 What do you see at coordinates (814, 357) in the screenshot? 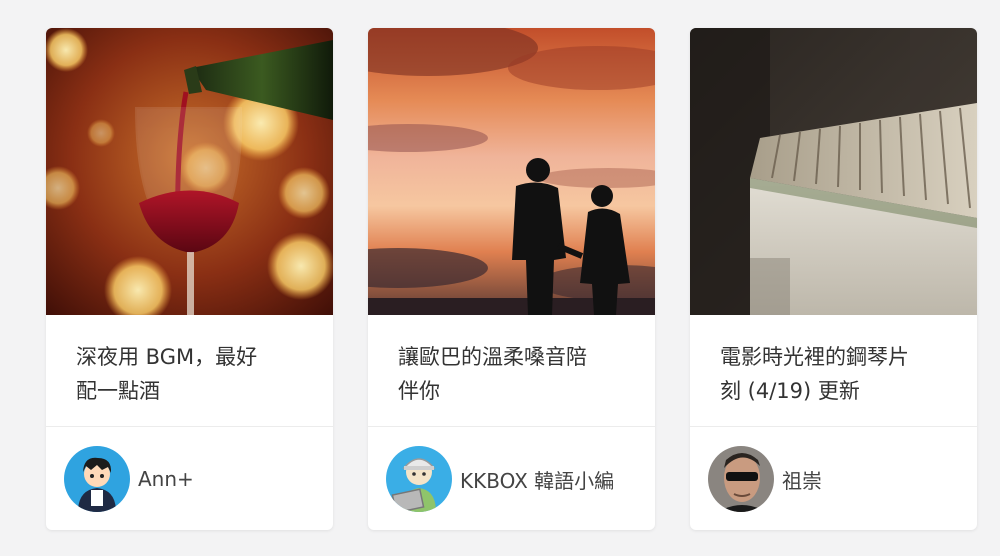
I see `playlist-title-line: 電影時光裡的鋼琴片` at bounding box center [814, 357].